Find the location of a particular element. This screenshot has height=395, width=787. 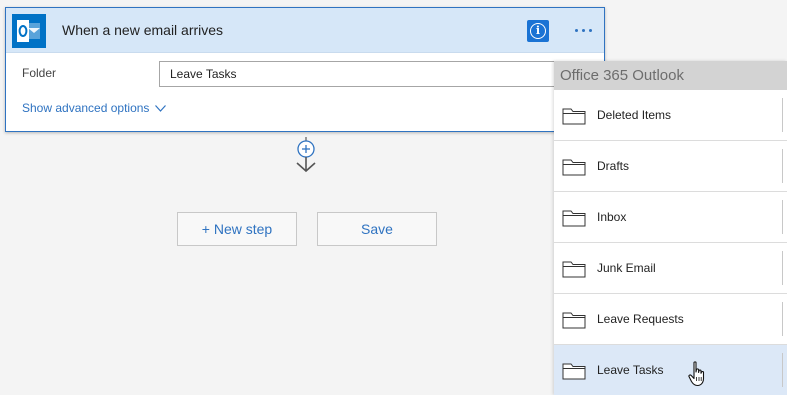

more-ellipsis-icon is located at coordinates (583, 30).